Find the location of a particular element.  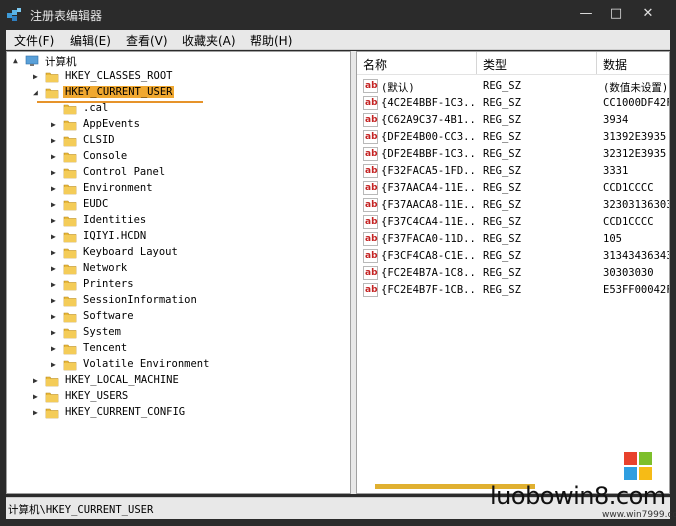

expand-arrow-icon: ◢ is located at coordinates (38, 93).